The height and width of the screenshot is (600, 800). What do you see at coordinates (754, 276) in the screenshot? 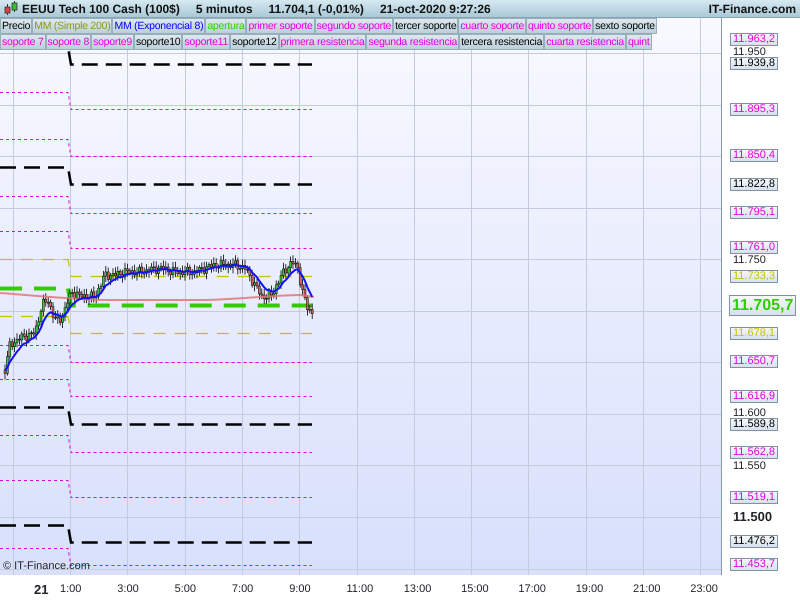
I see `level-price-label: 11.733,3` at bounding box center [754, 276].